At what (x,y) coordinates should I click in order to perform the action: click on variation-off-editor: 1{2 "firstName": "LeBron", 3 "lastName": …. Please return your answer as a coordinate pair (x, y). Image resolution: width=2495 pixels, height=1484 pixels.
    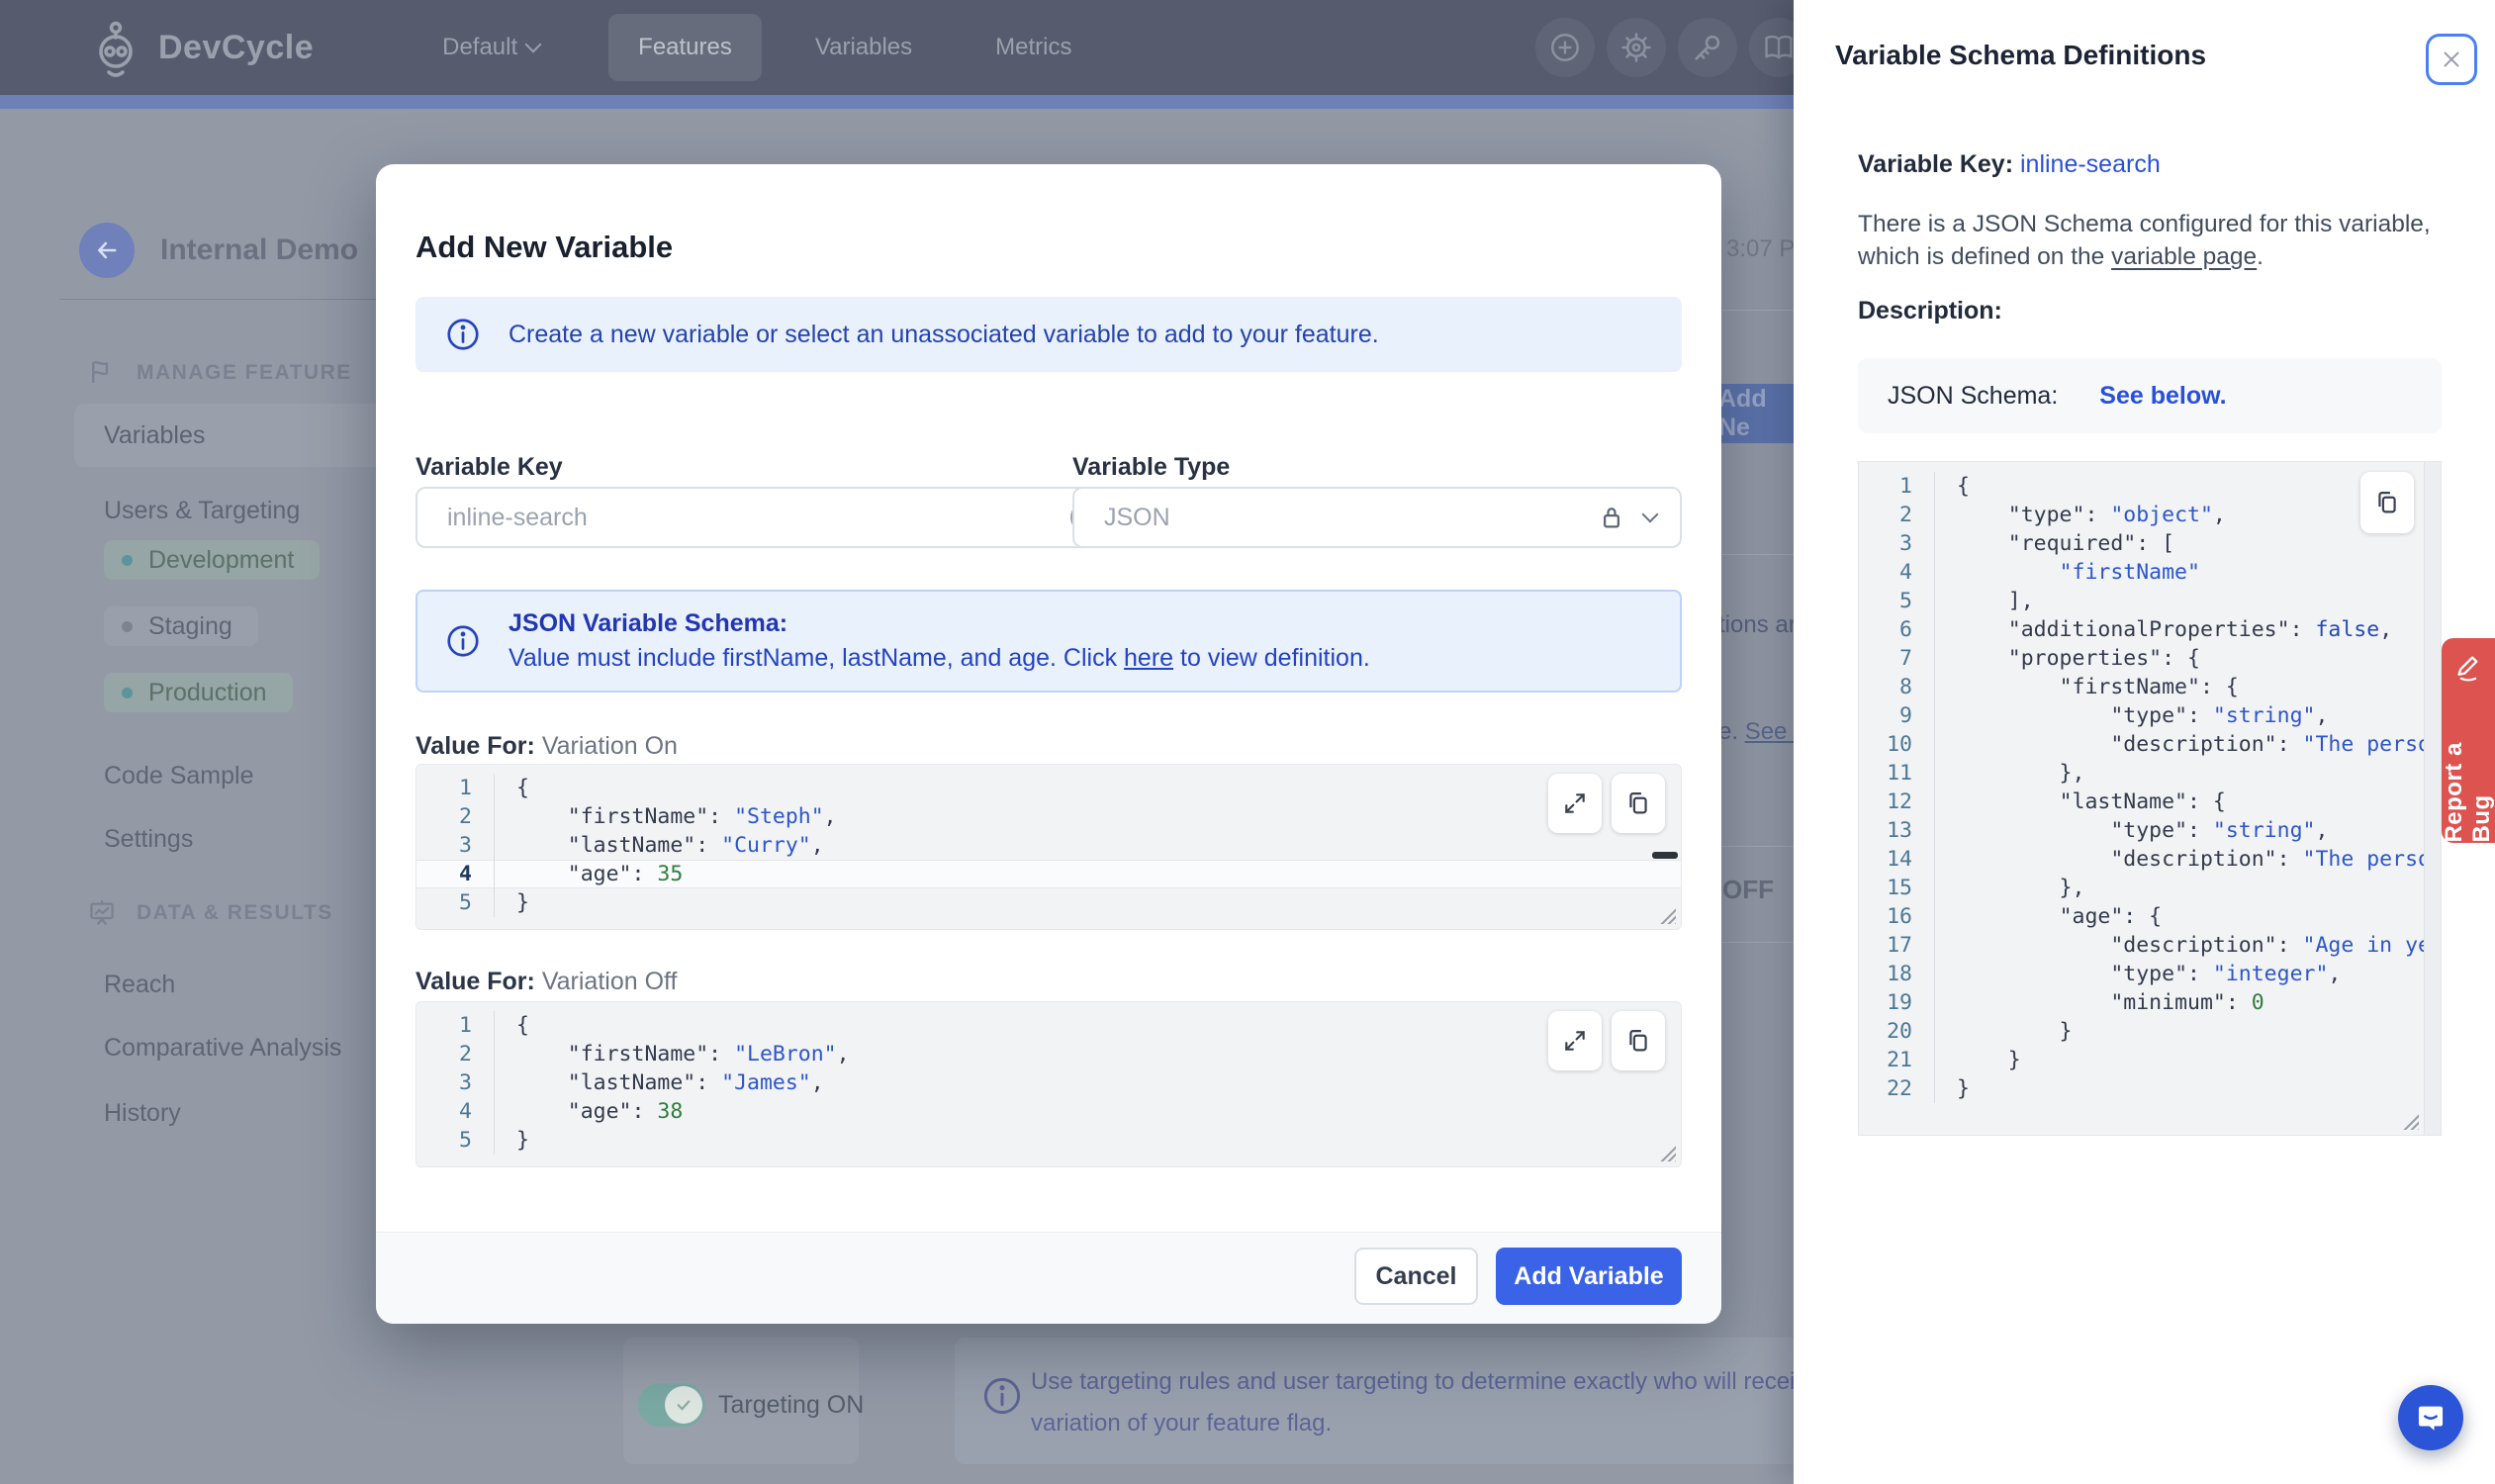
    Looking at the image, I should click on (1049, 1084).